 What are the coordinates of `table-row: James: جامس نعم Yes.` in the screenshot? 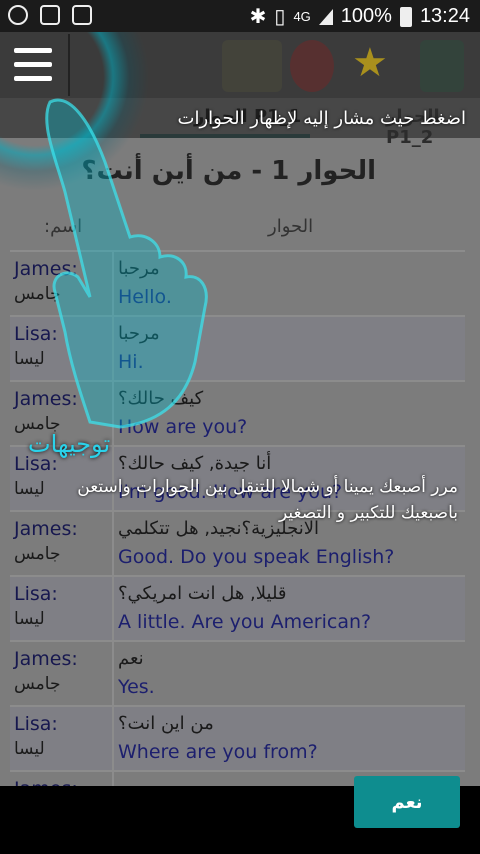 It's located at (237, 672).